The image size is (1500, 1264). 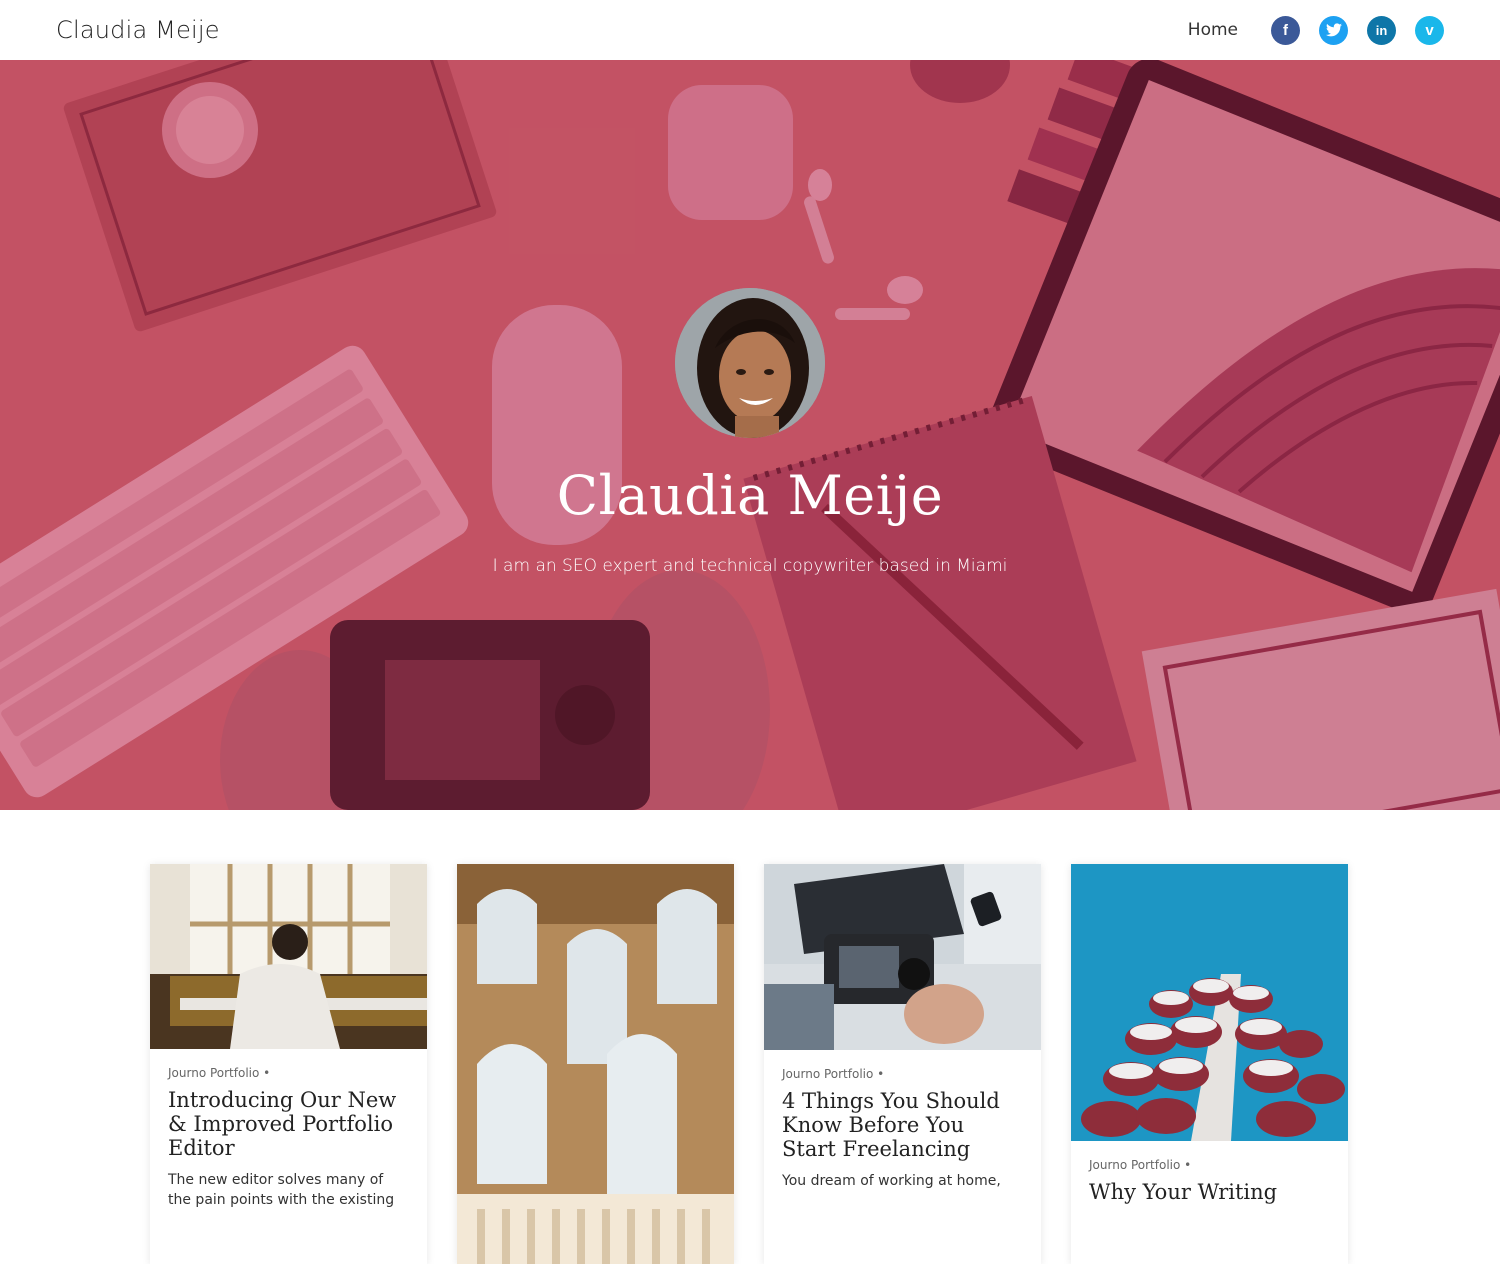 What do you see at coordinates (1213, 30) in the screenshot?
I see `nav-home-link: Home` at bounding box center [1213, 30].